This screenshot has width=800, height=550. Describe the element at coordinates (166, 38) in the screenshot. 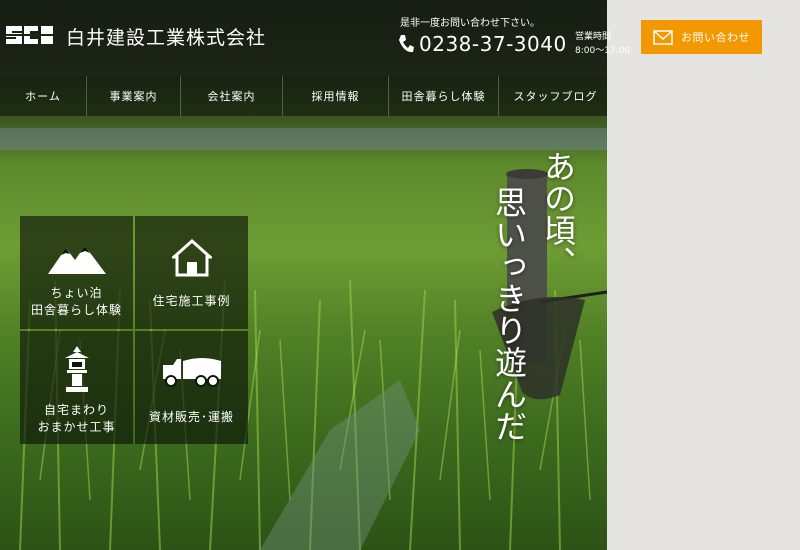

I see `company-name: 白井建設工業株式会社` at that location.